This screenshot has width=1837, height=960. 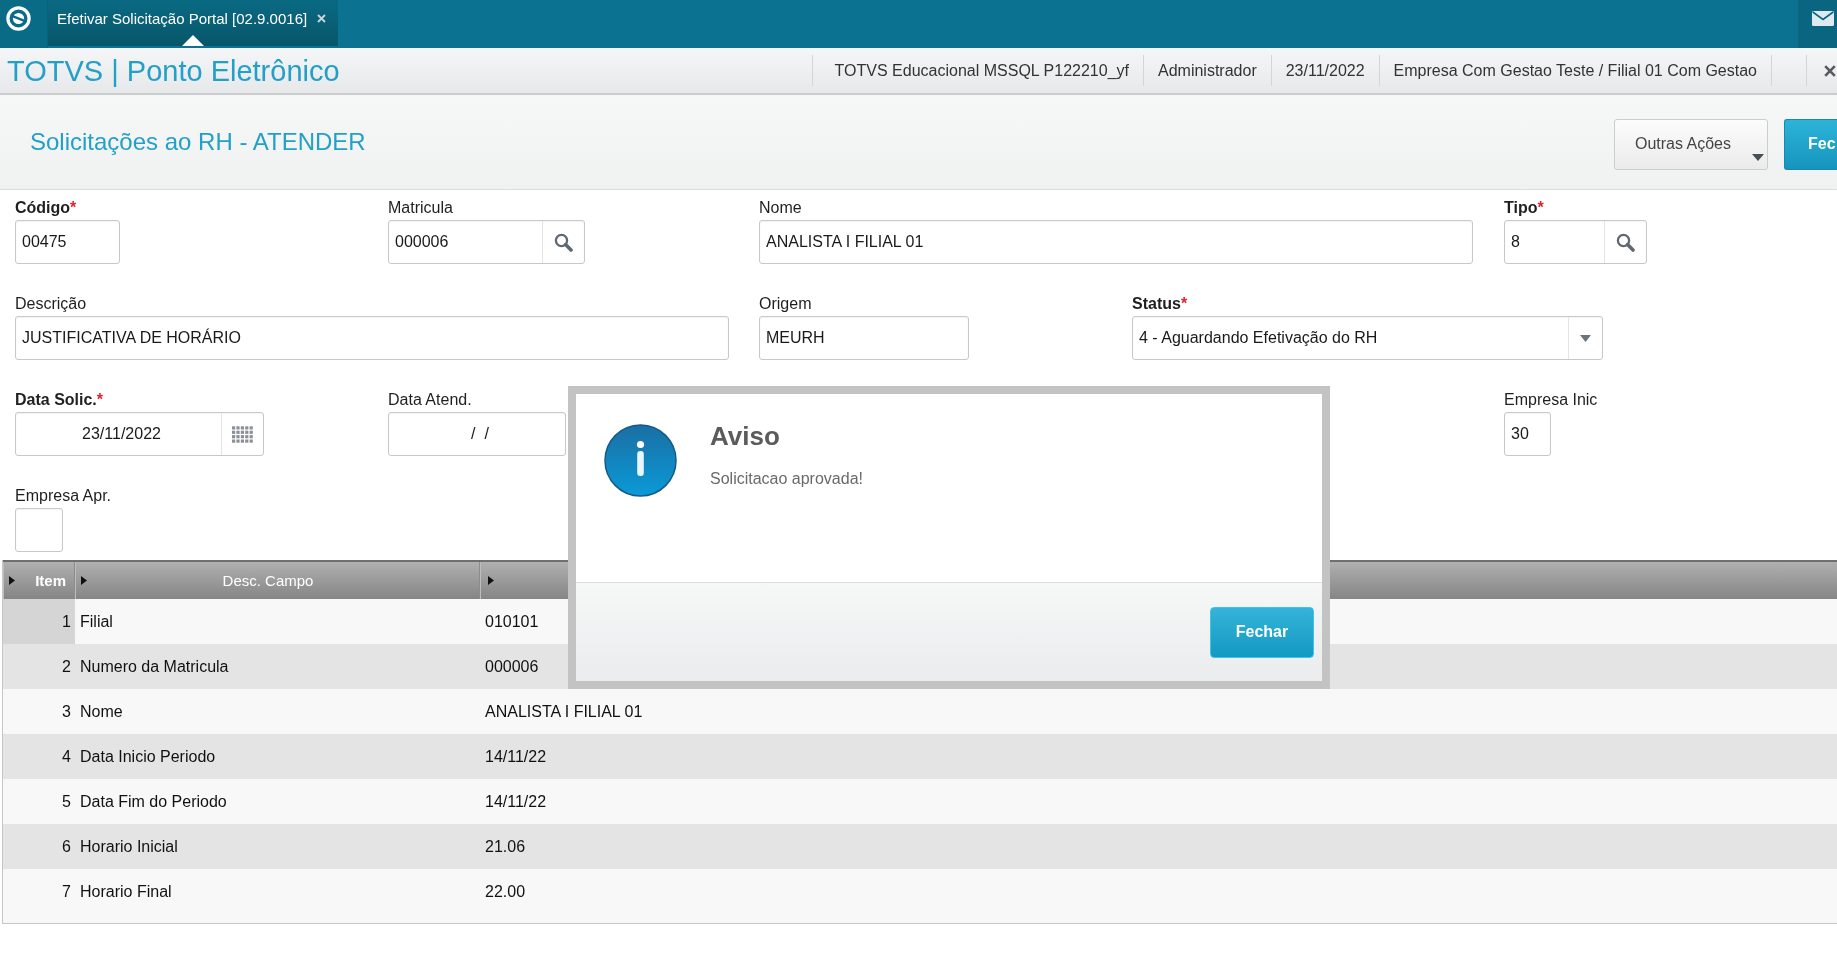 What do you see at coordinates (66, 846) in the screenshot?
I see `table-cell-text: 6` at bounding box center [66, 846].